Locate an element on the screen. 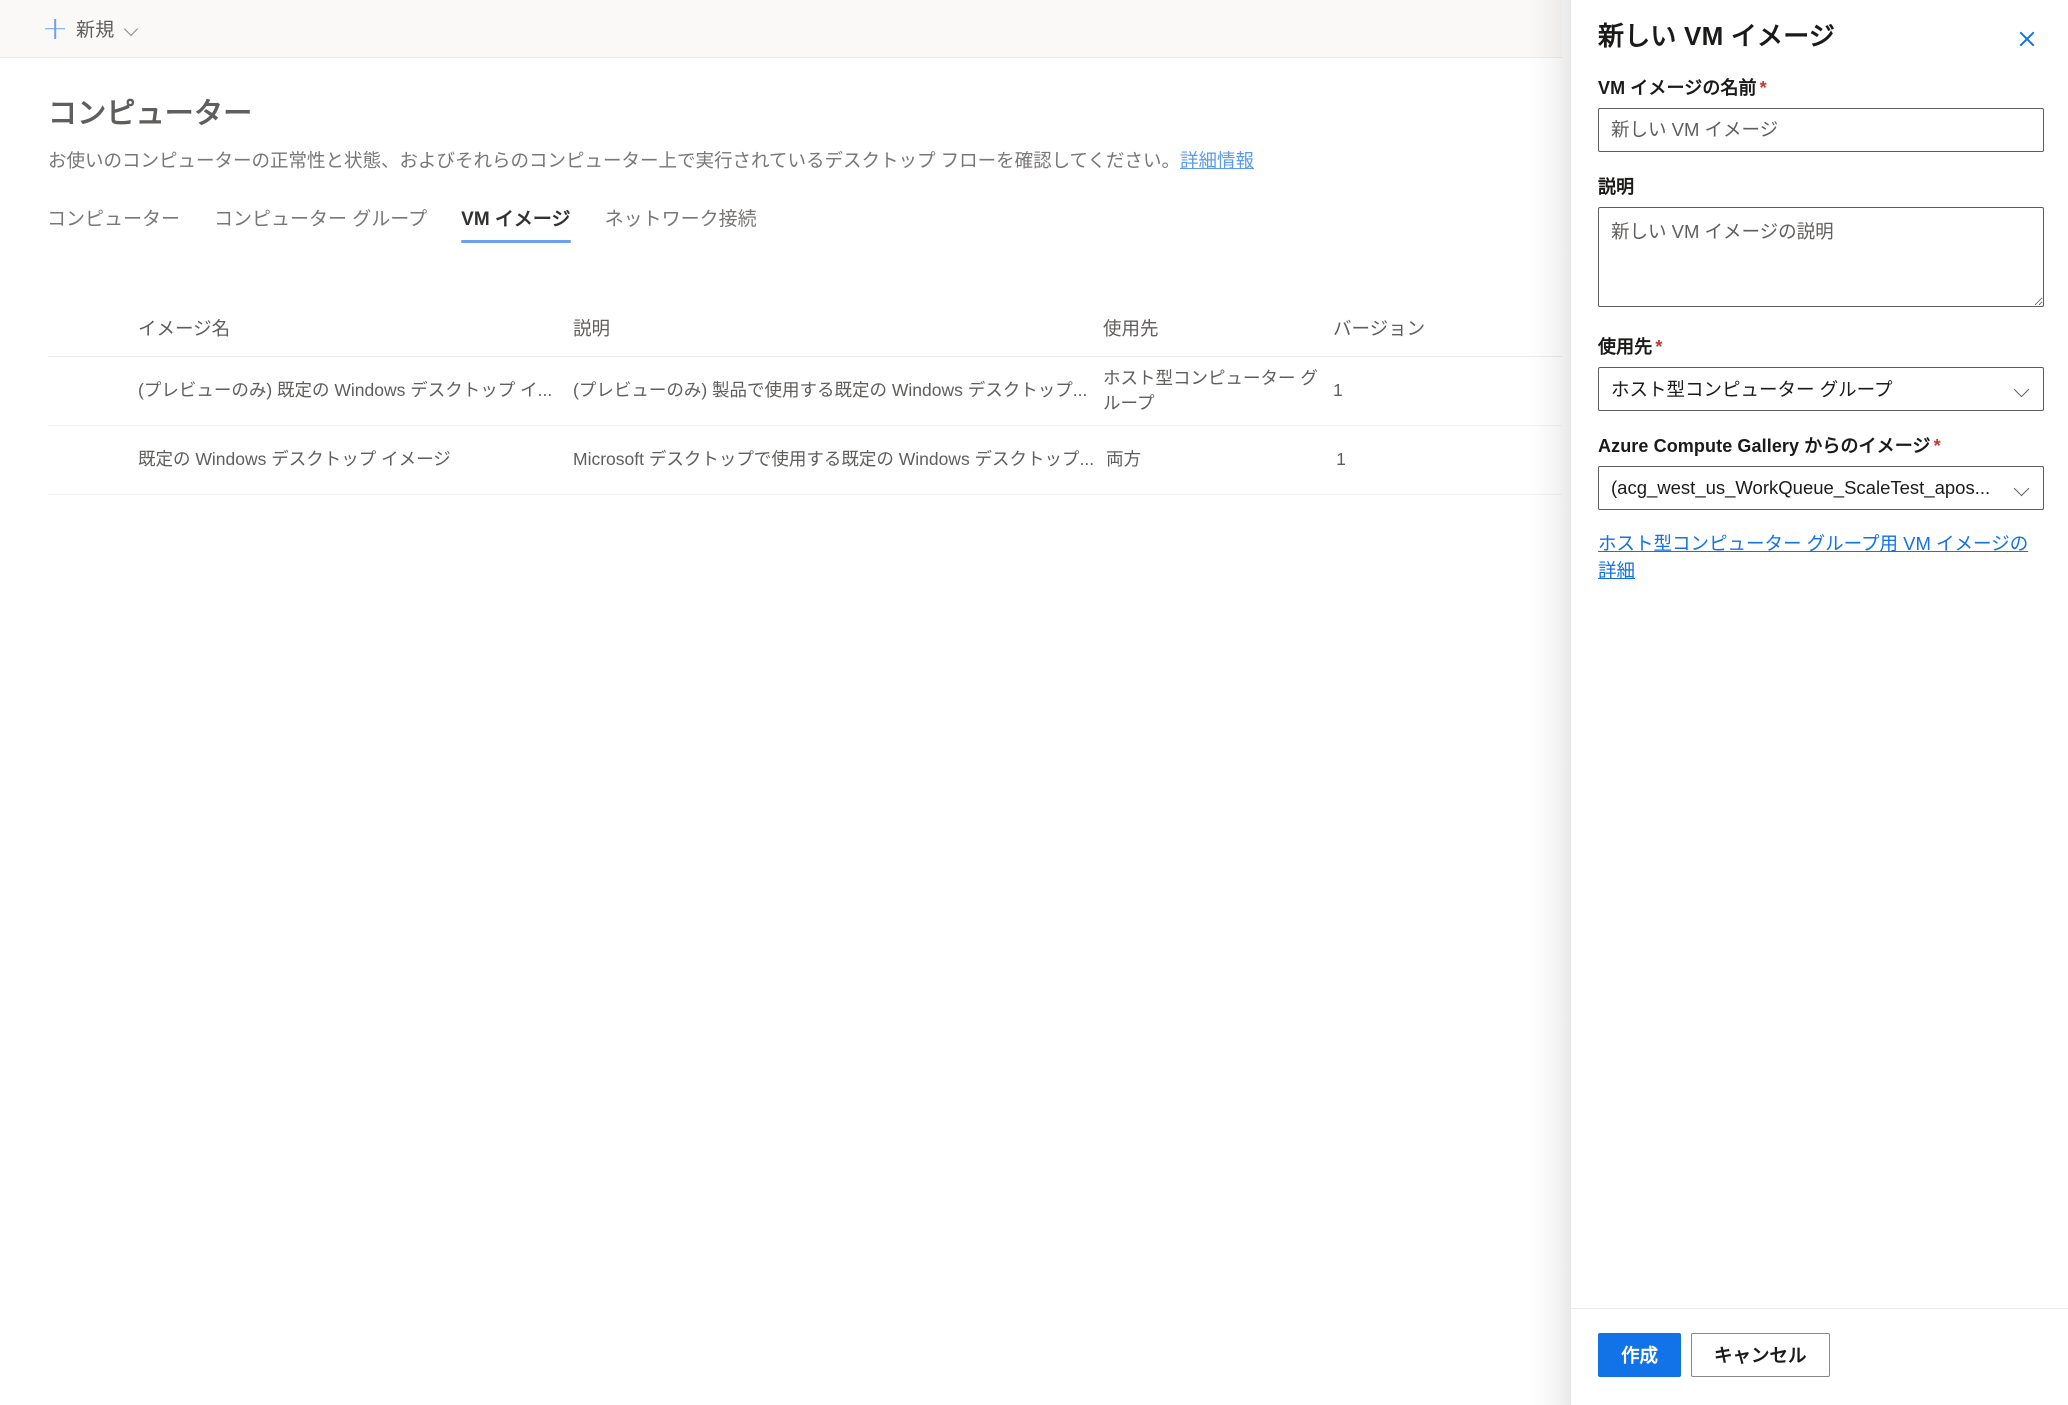  tab-machines: コンピューター is located at coordinates (113, 220).